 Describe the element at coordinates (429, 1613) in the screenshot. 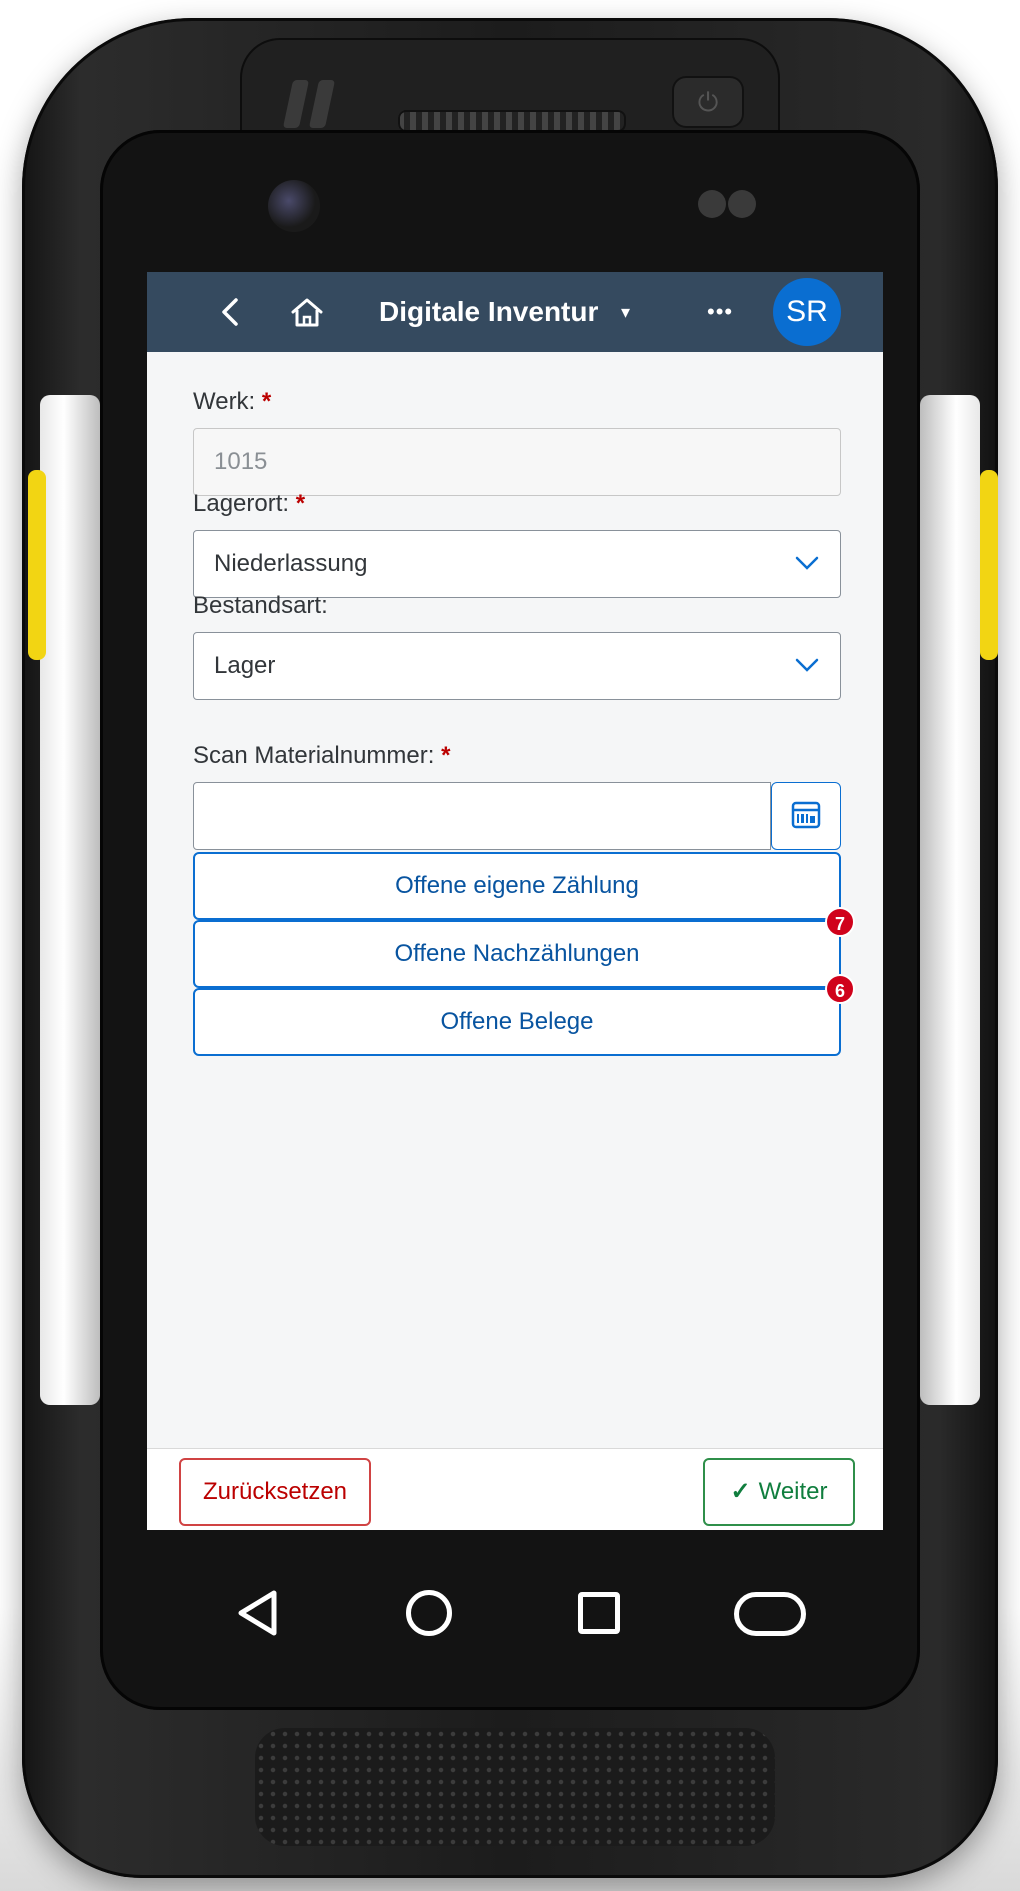

I see `android-home-icon` at that location.